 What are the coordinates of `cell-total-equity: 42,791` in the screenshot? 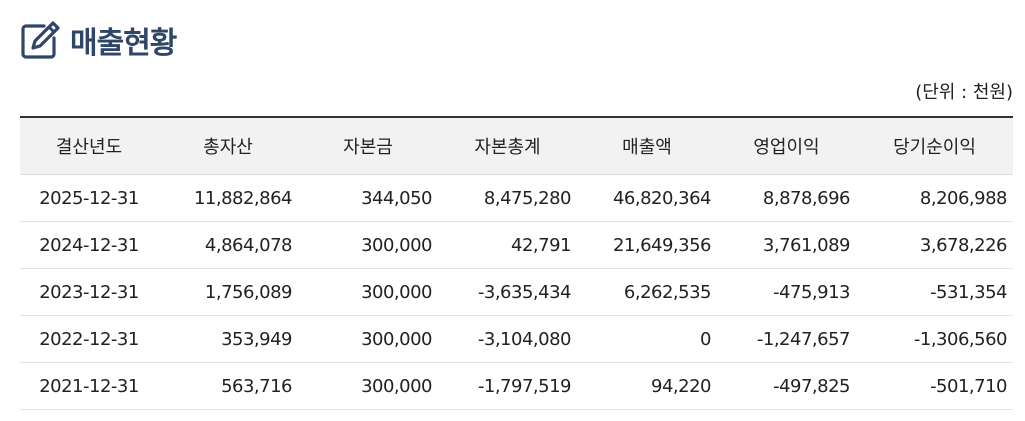 It's located at (507, 245).